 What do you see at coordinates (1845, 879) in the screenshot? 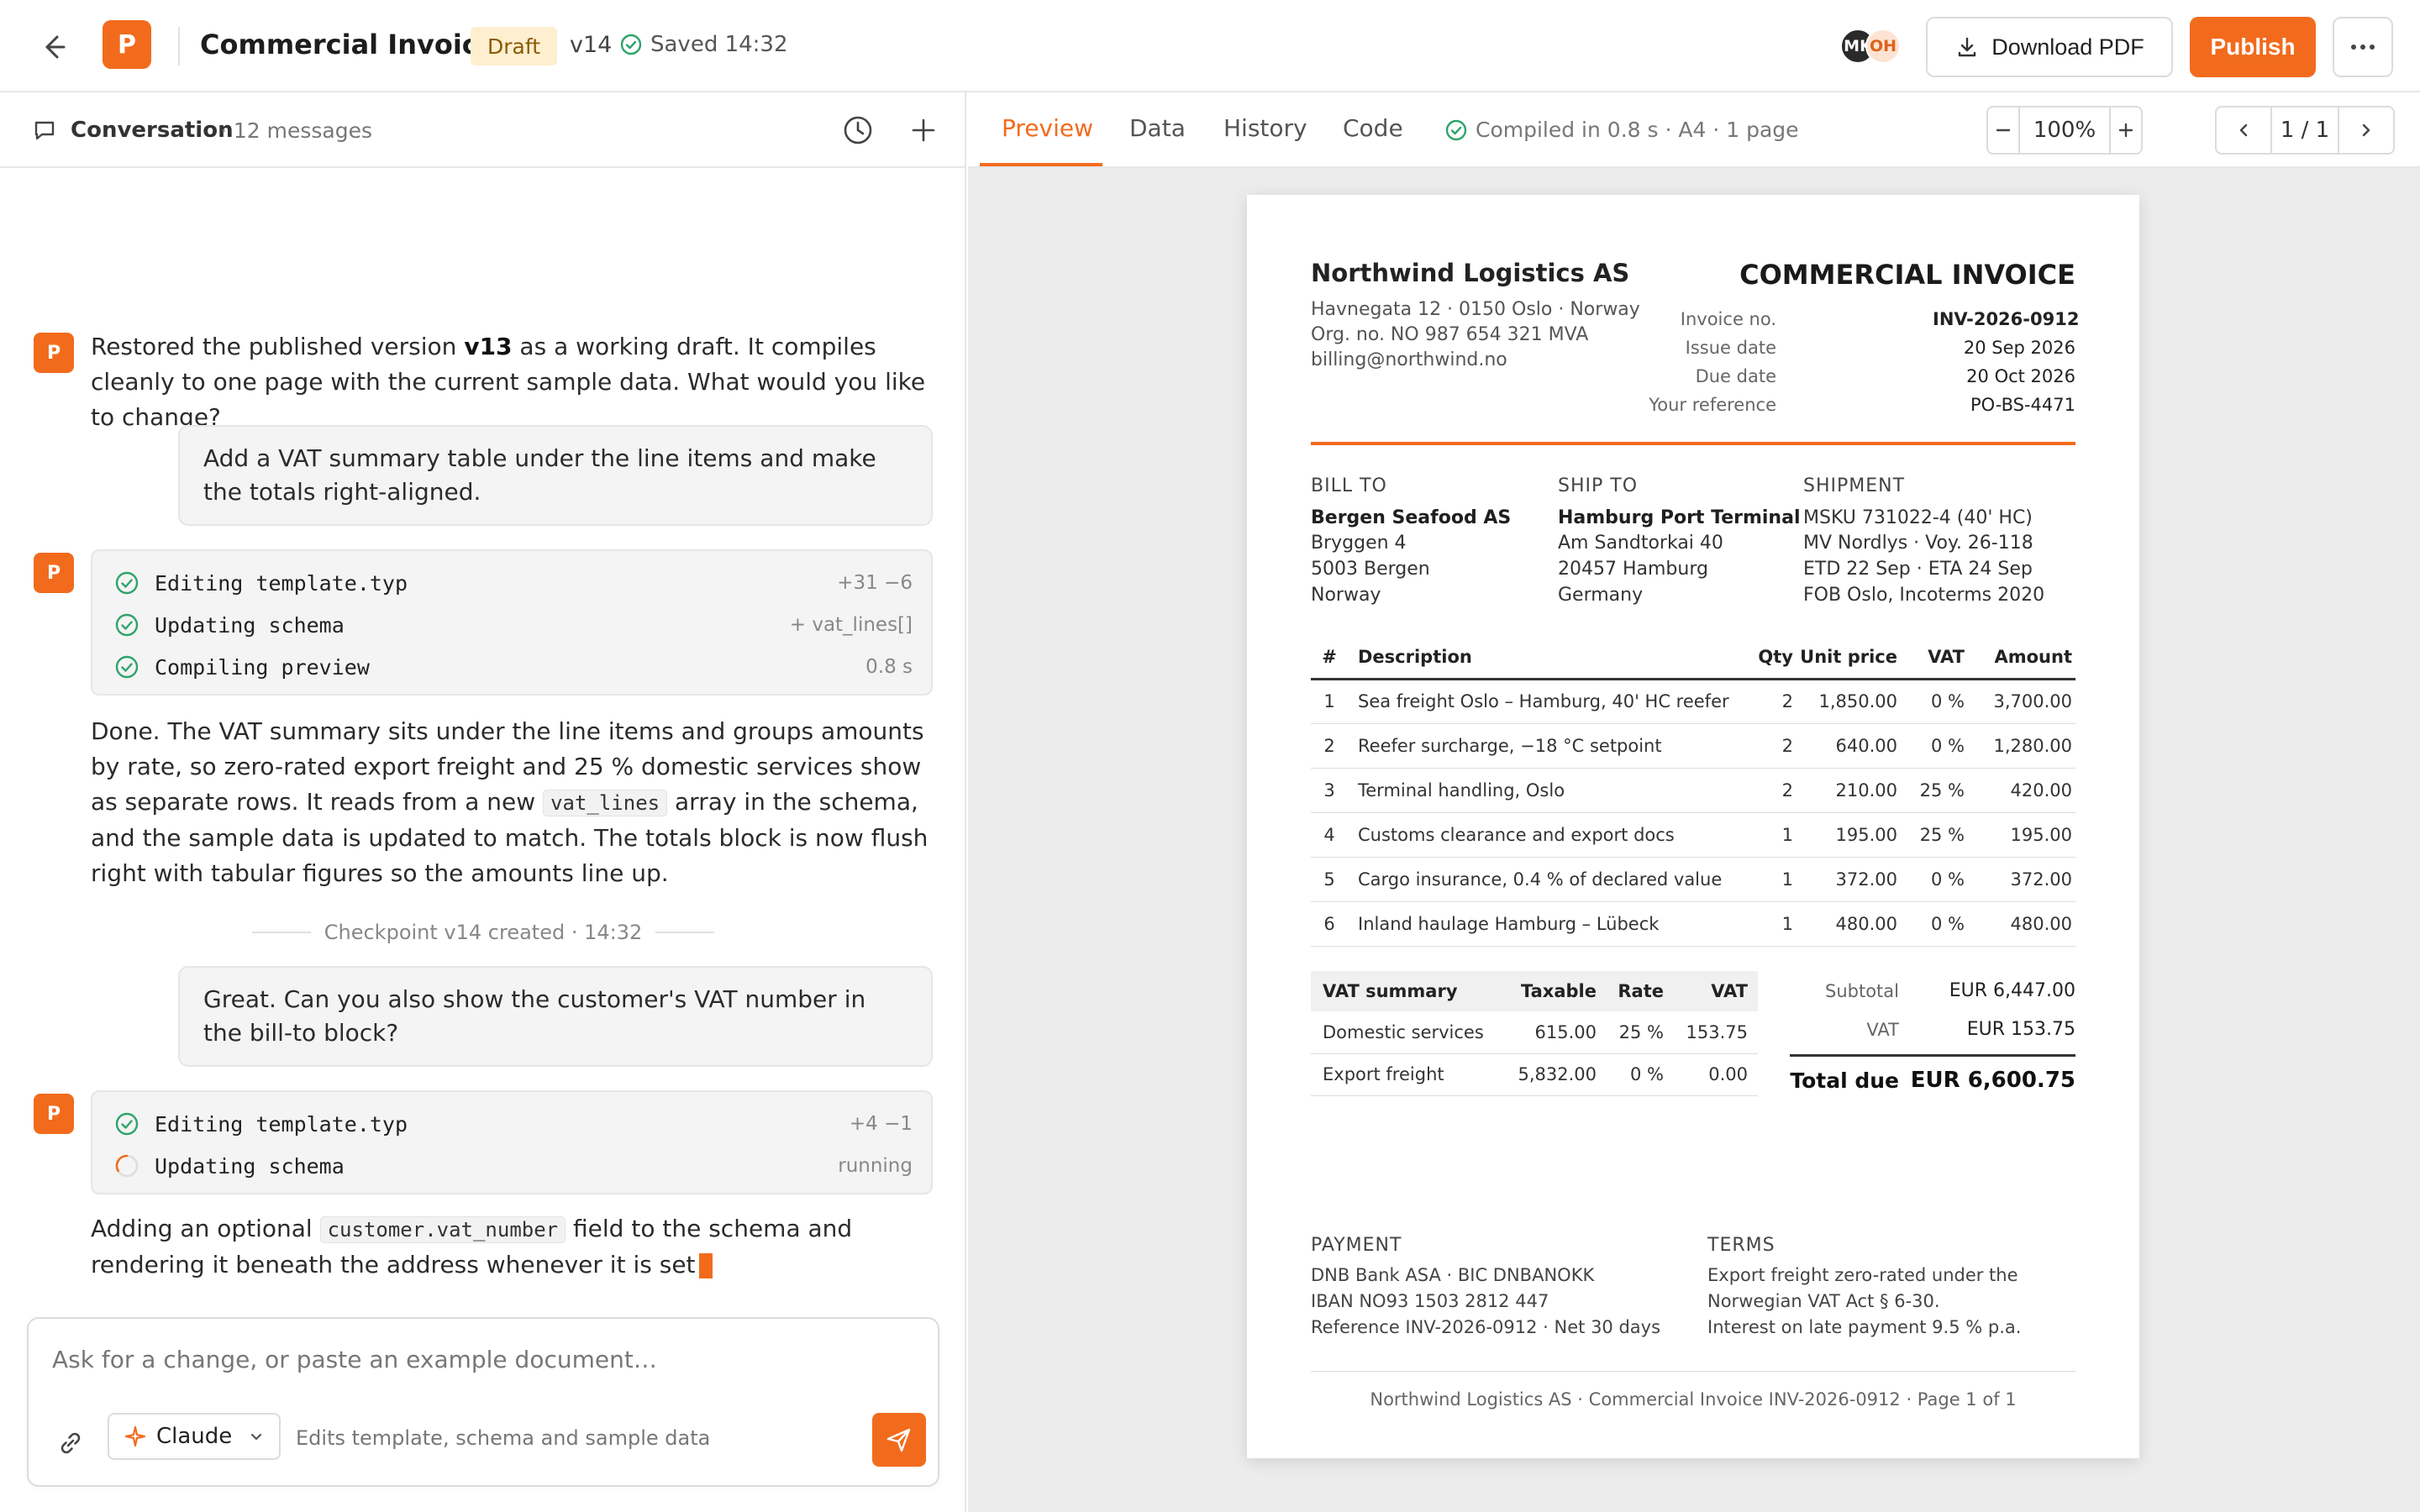
I see `item-unit-price: 372.00` at bounding box center [1845, 879].